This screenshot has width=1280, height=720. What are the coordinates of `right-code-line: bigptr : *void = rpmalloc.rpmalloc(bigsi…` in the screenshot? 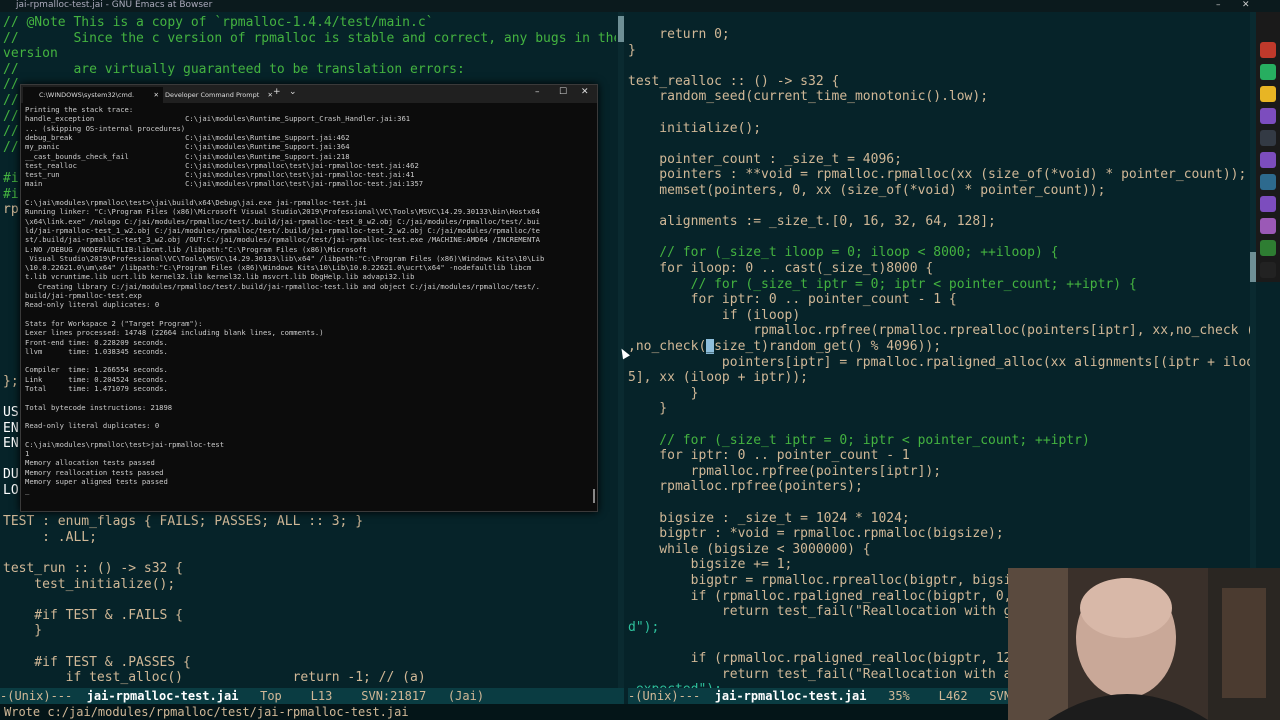 It's located at (815, 534).